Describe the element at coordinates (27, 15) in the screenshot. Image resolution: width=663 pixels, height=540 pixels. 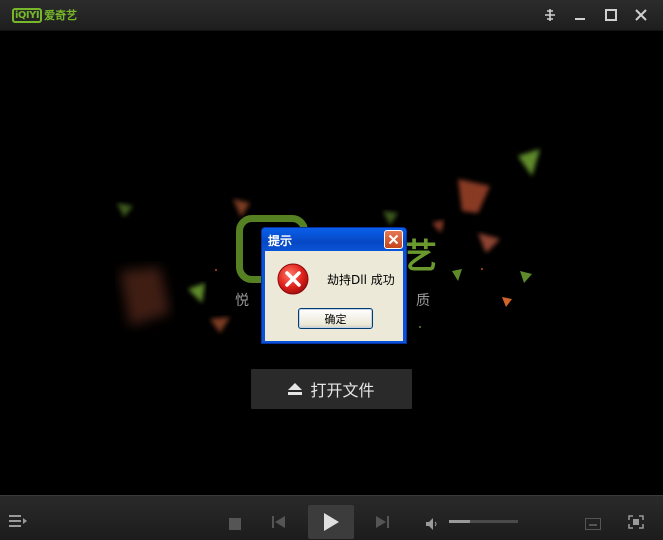
I see `app-logo-mark: iQIYI` at that location.